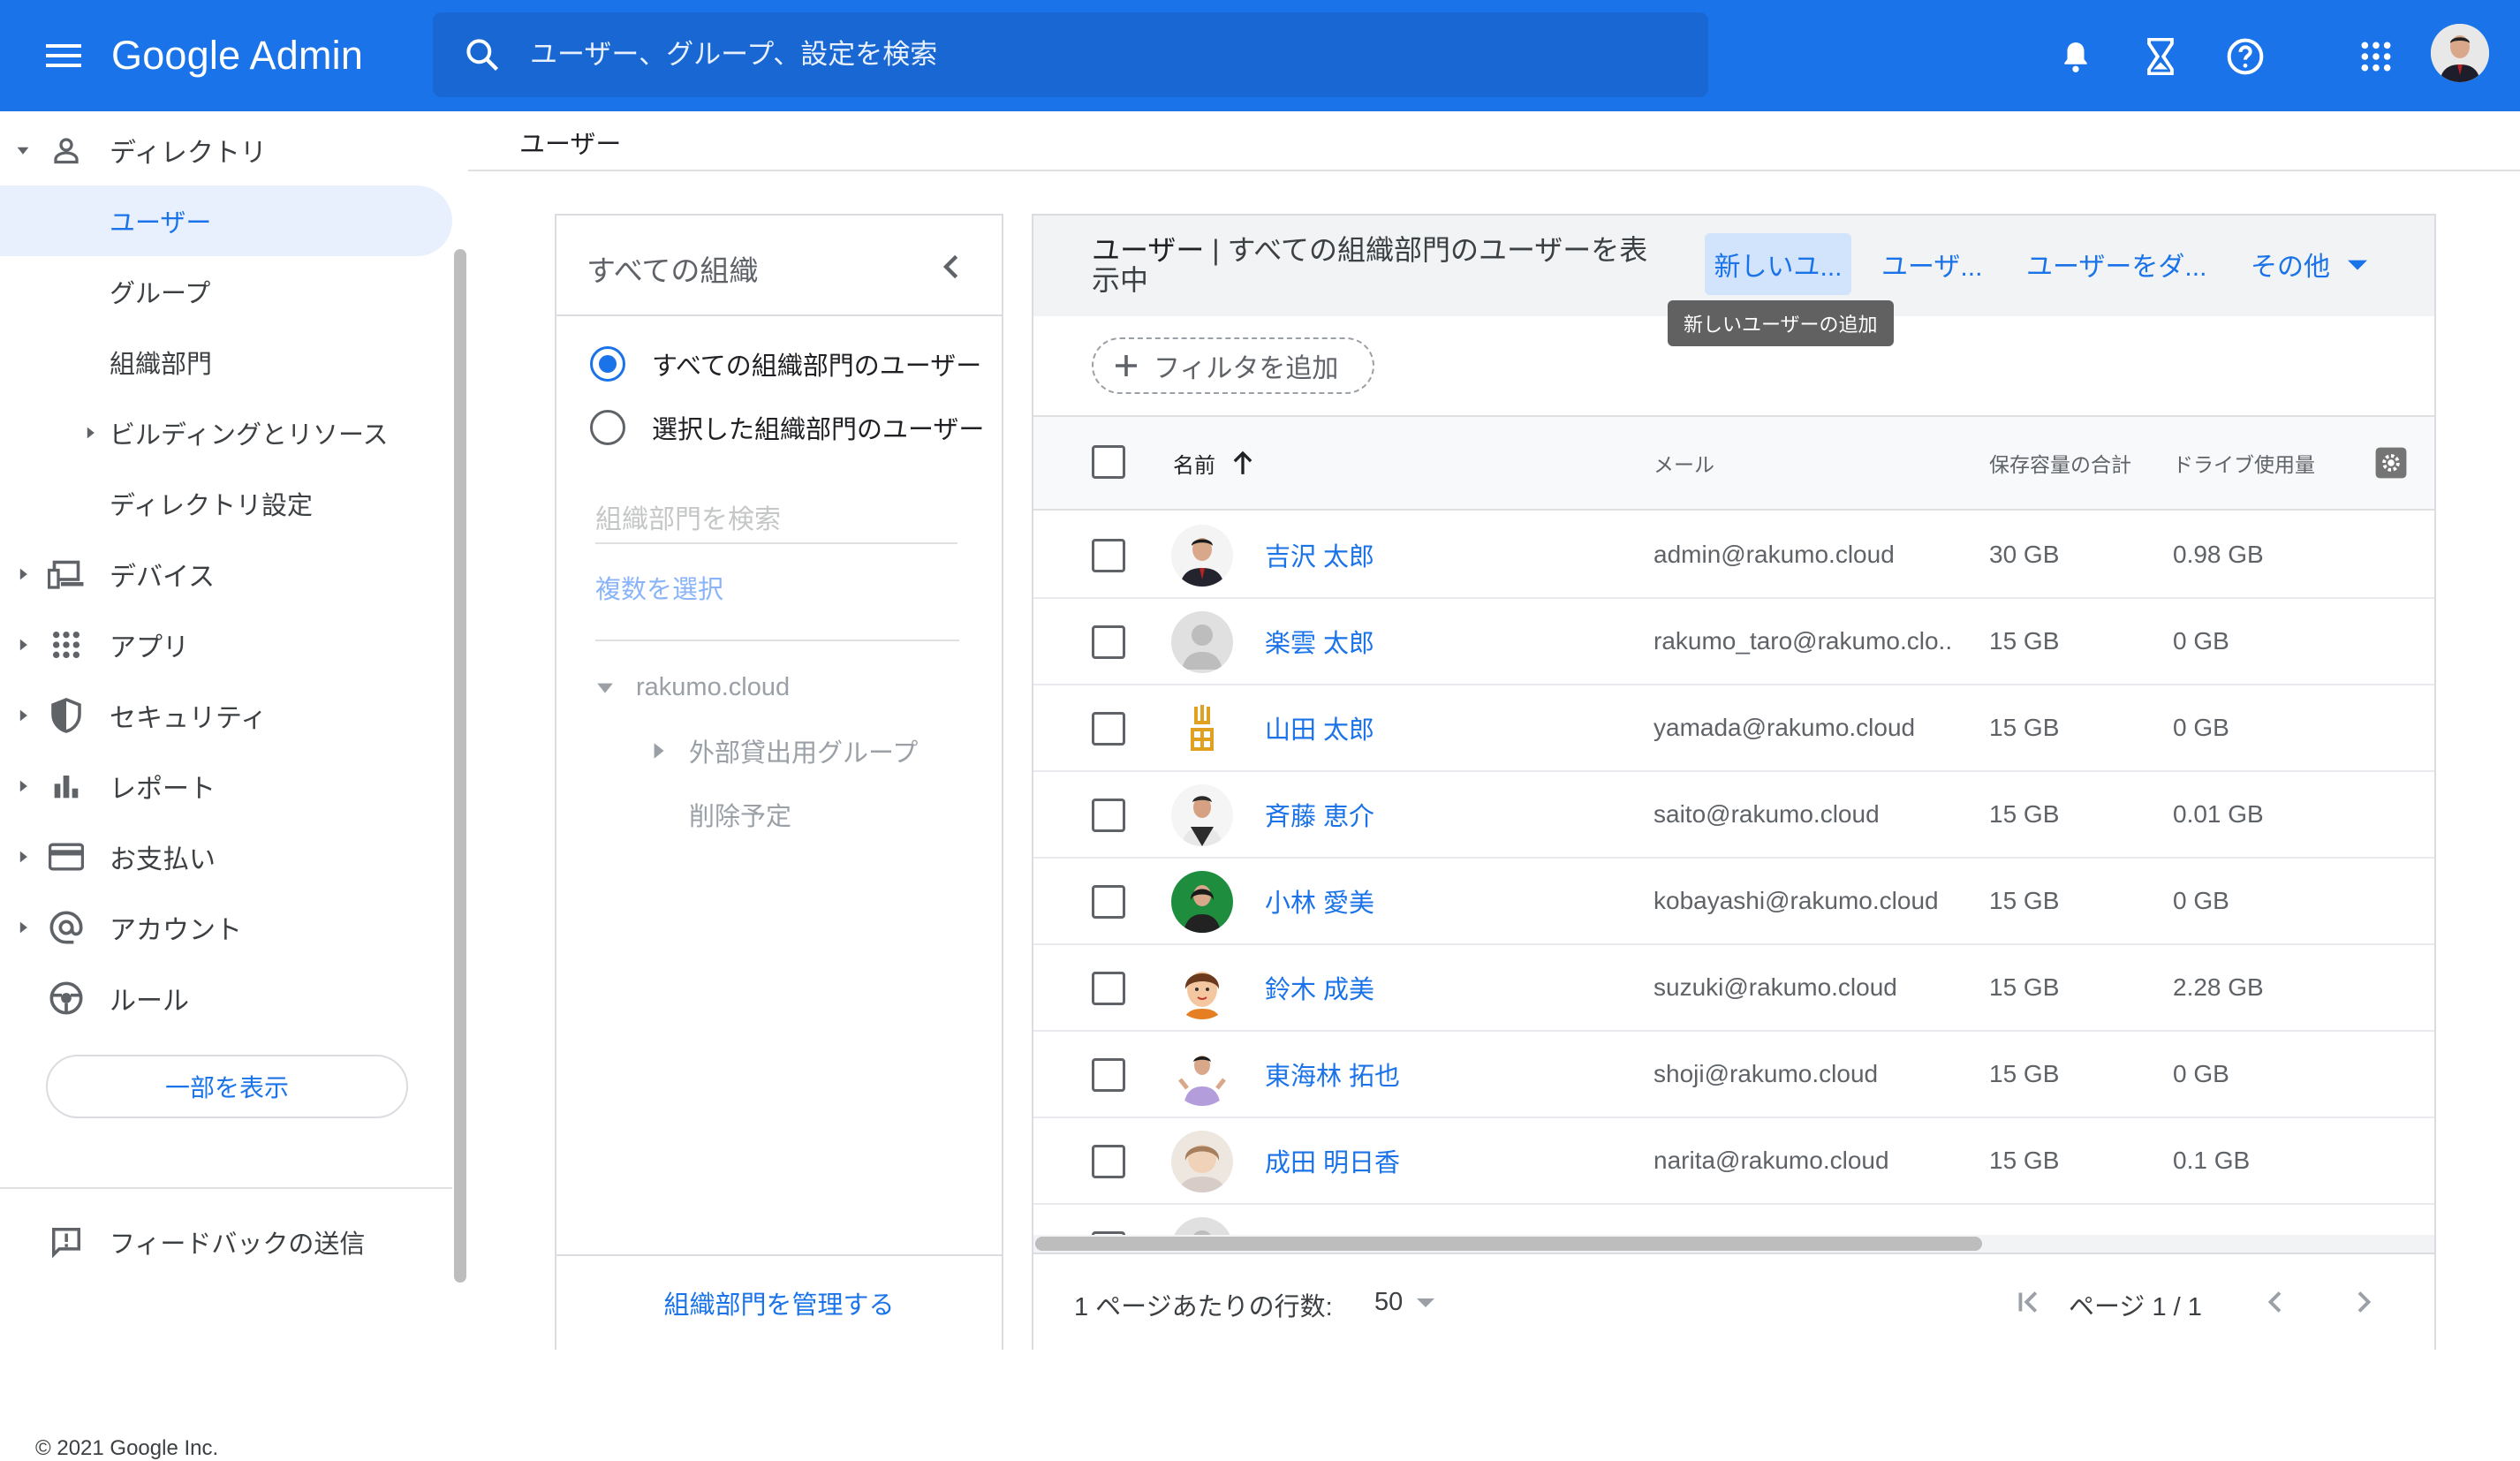 This screenshot has height=1461, width=2520. What do you see at coordinates (1319, 727) in the screenshot?
I see `user-name-link: 山田 太郎` at bounding box center [1319, 727].